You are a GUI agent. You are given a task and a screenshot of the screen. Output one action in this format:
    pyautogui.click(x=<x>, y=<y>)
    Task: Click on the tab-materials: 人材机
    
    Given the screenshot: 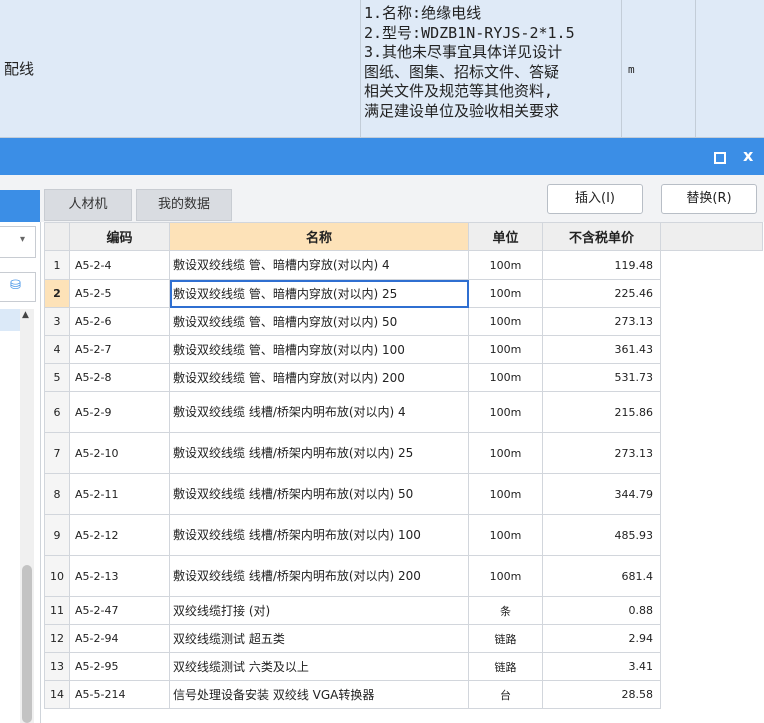 What is the action you would take?
    pyautogui.click(x=88, y=205)
    